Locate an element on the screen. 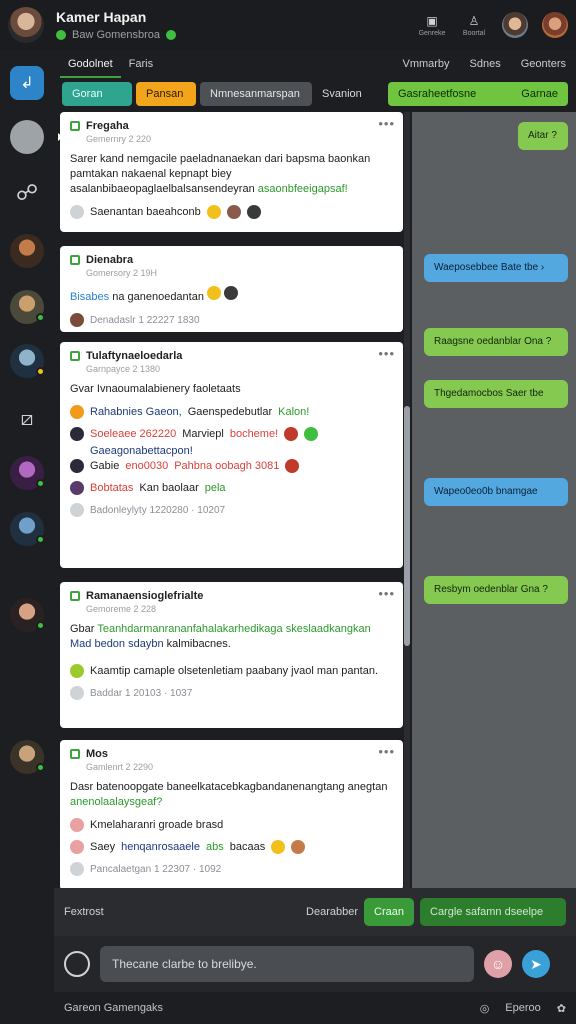 The width and height of the screenshot is (576, 1024). thread-line: Soeleaee 262220 Marviepl bocheme! is located at coordinates (231, 434).